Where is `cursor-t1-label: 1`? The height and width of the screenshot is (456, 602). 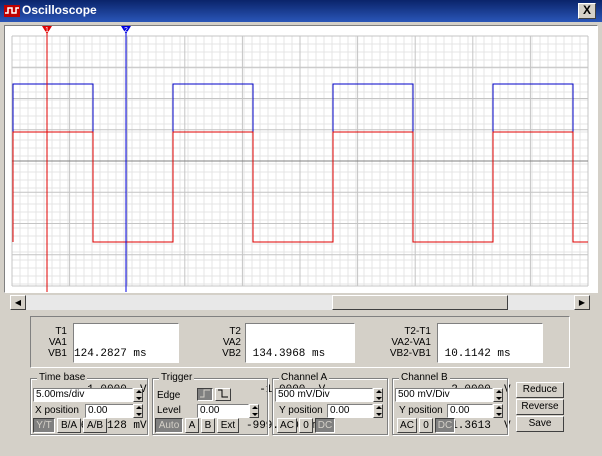 cursor-t1-label: 1 is located at coordinates (47, 30).